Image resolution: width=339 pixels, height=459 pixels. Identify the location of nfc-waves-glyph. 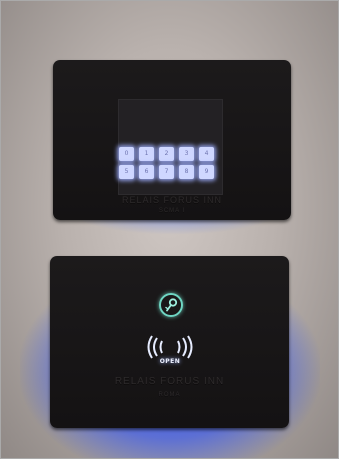
(170, 347).